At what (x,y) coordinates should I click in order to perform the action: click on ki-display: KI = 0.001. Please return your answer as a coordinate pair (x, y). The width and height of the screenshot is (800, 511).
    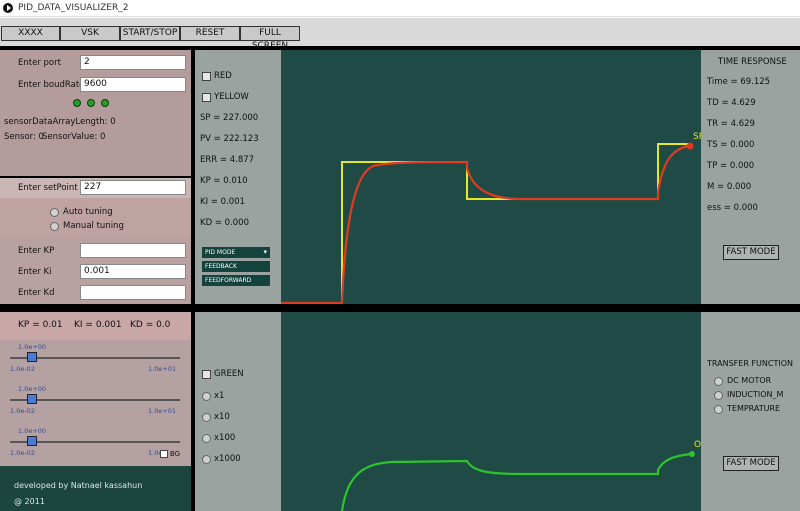
    Looking at the image, I should click on (98, 325).